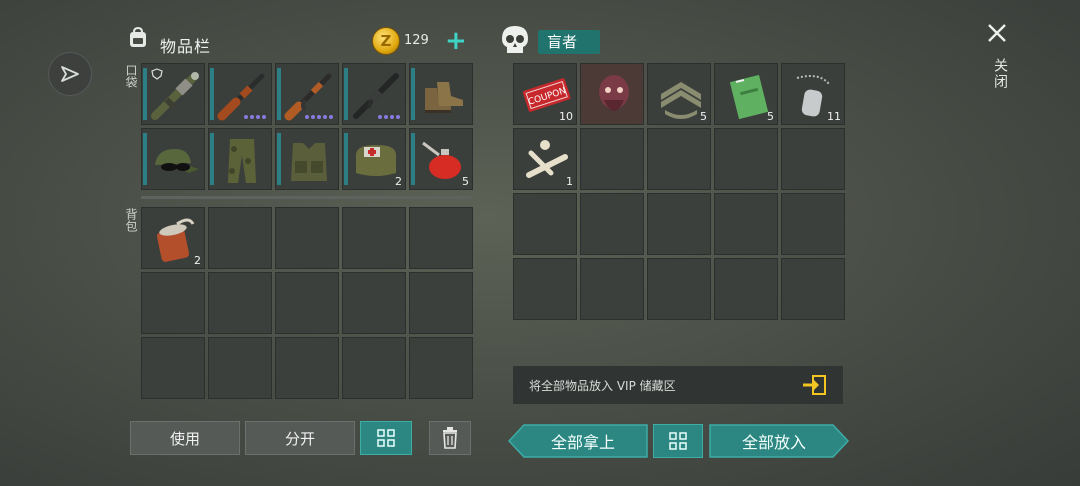  What do you see at coordinates (813, 94) in the screenshot?
I see `loot-slot: 11` at bounding box center [813, 94].